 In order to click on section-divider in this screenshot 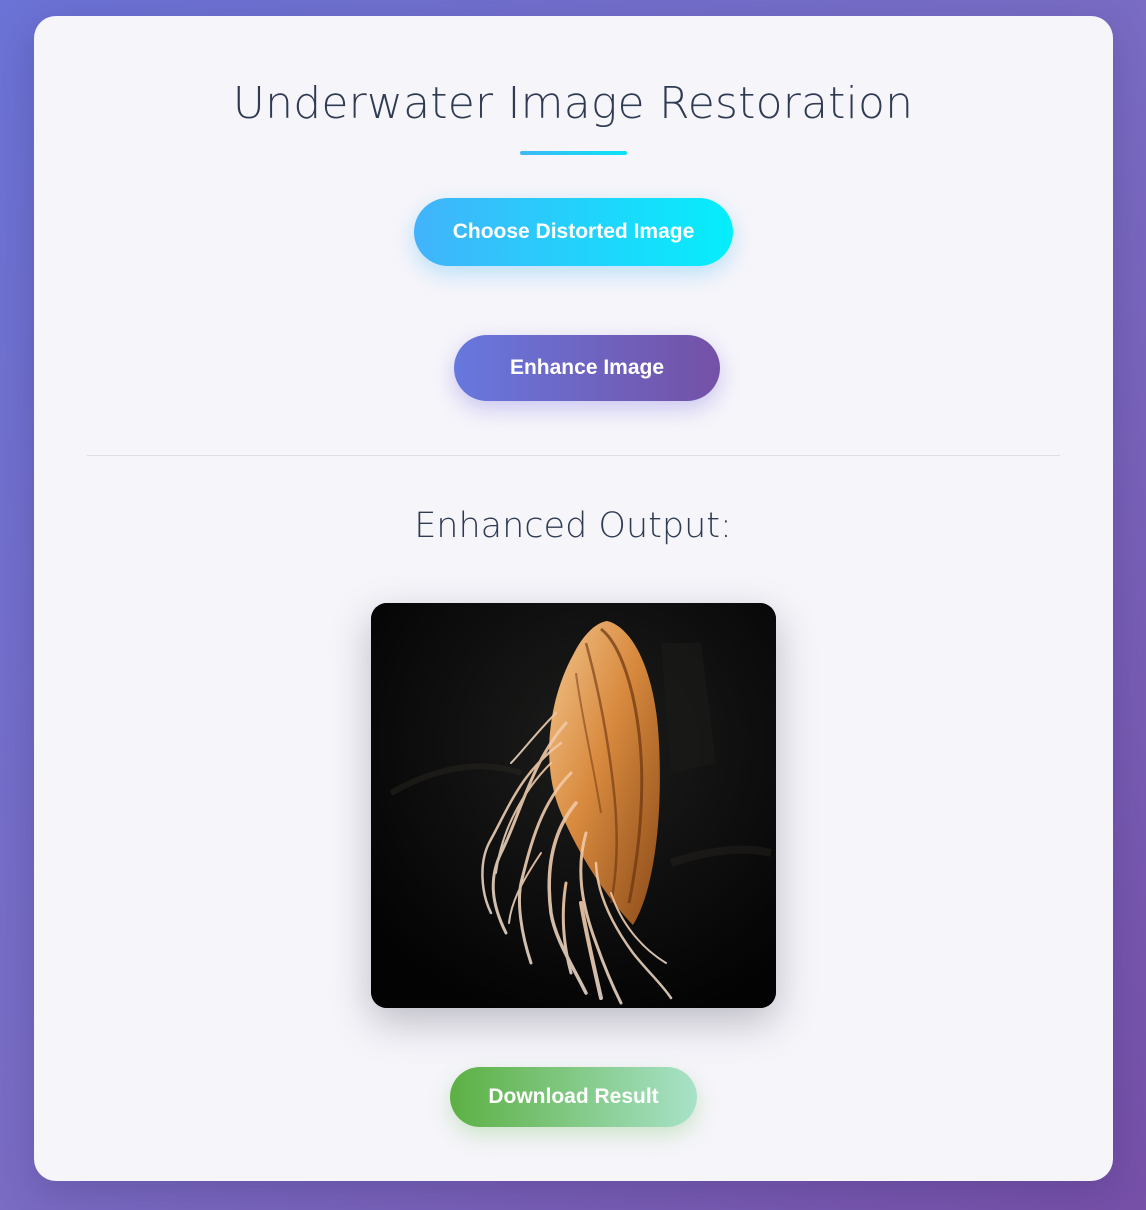, I will do `click(573, 455)`.